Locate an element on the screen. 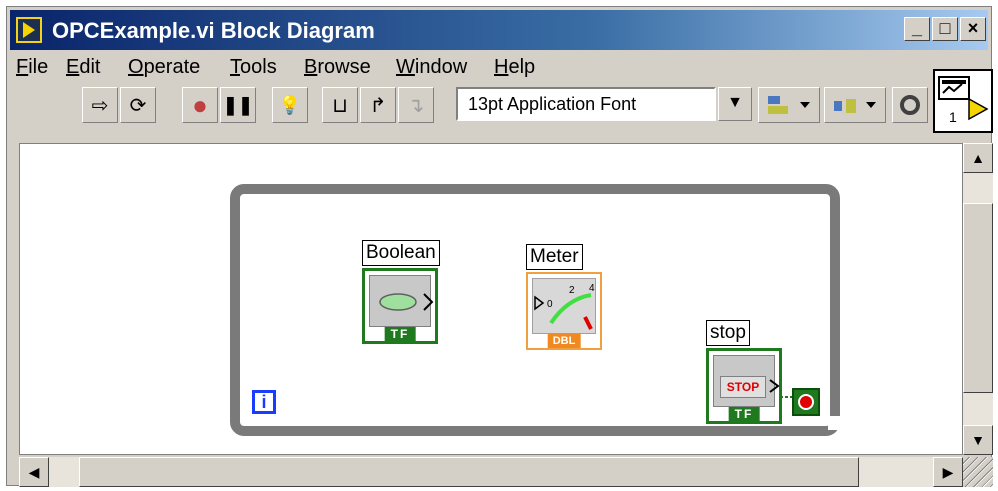  title-bar: OPCExample.vi Block Diagram _ □ × is located at coordinates (499, 30).